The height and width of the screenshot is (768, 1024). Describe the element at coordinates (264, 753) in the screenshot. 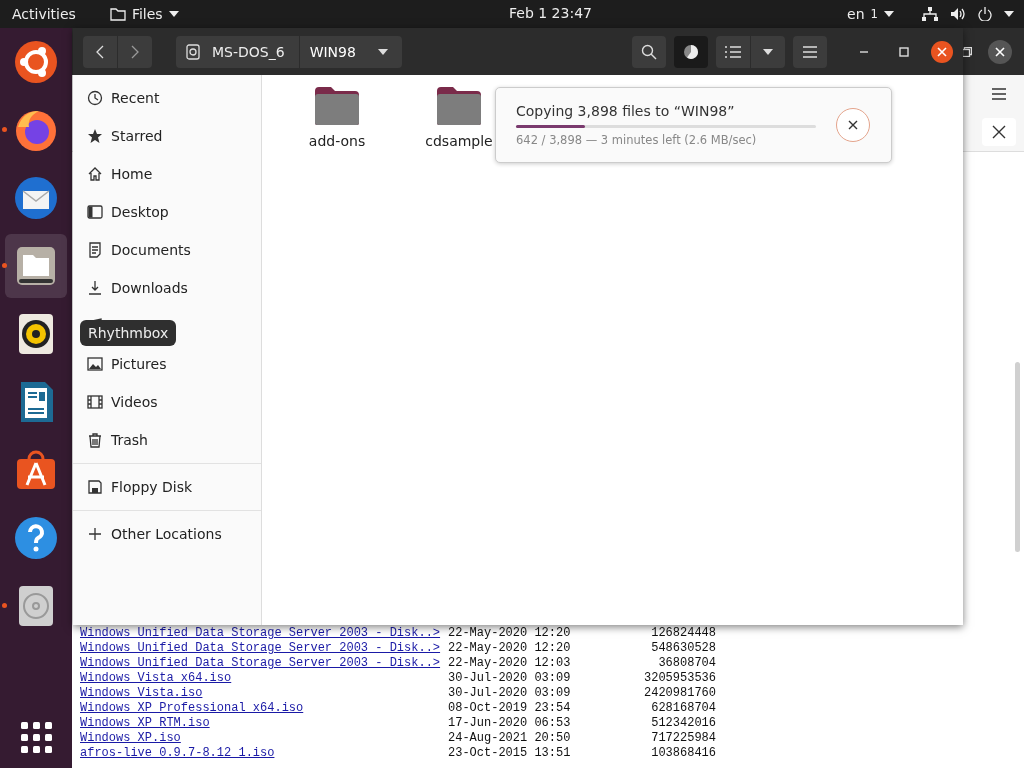

I see `file-link: afros-live_0.9.7-8.12_1.iso` at that location.